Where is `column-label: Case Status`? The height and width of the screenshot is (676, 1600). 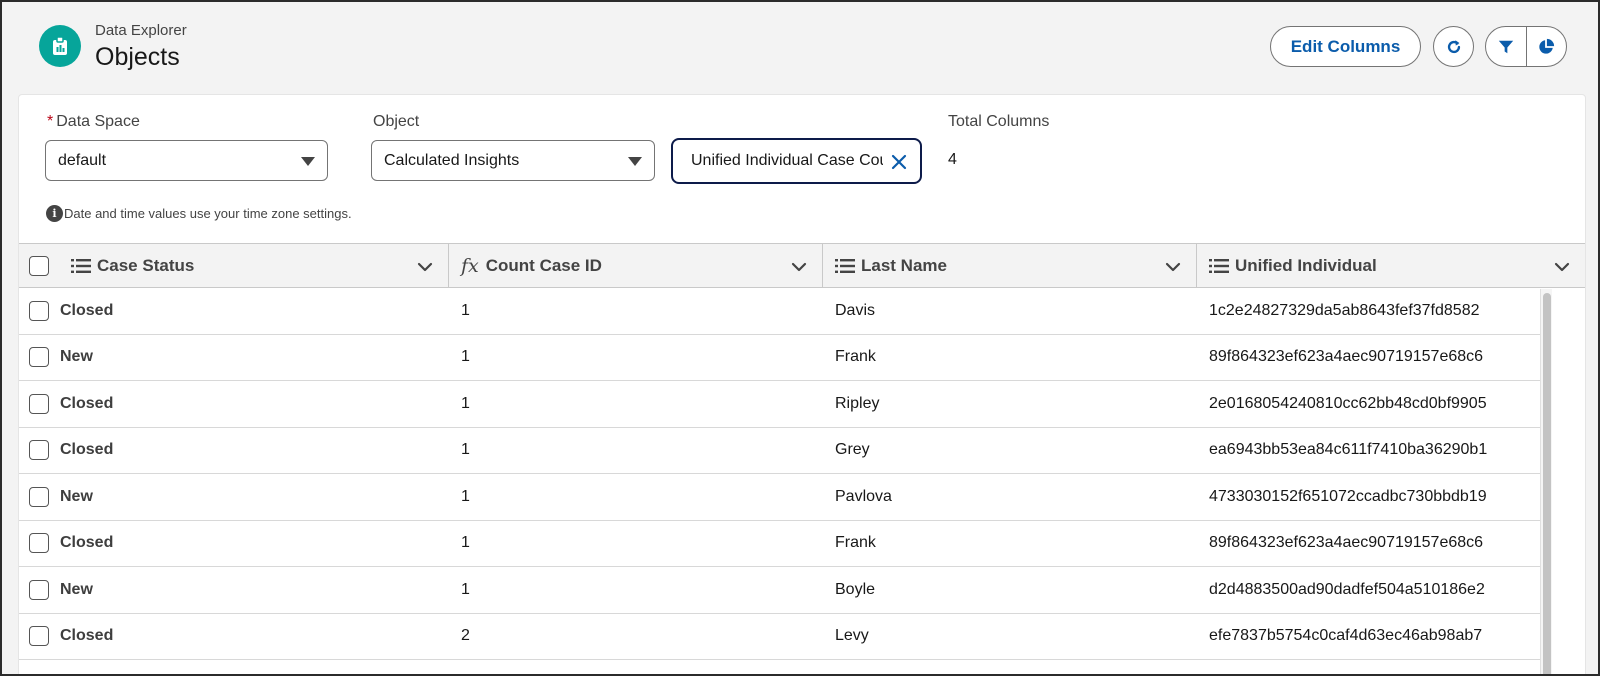
column-label: Case Status is located at coordinates (146, 265).